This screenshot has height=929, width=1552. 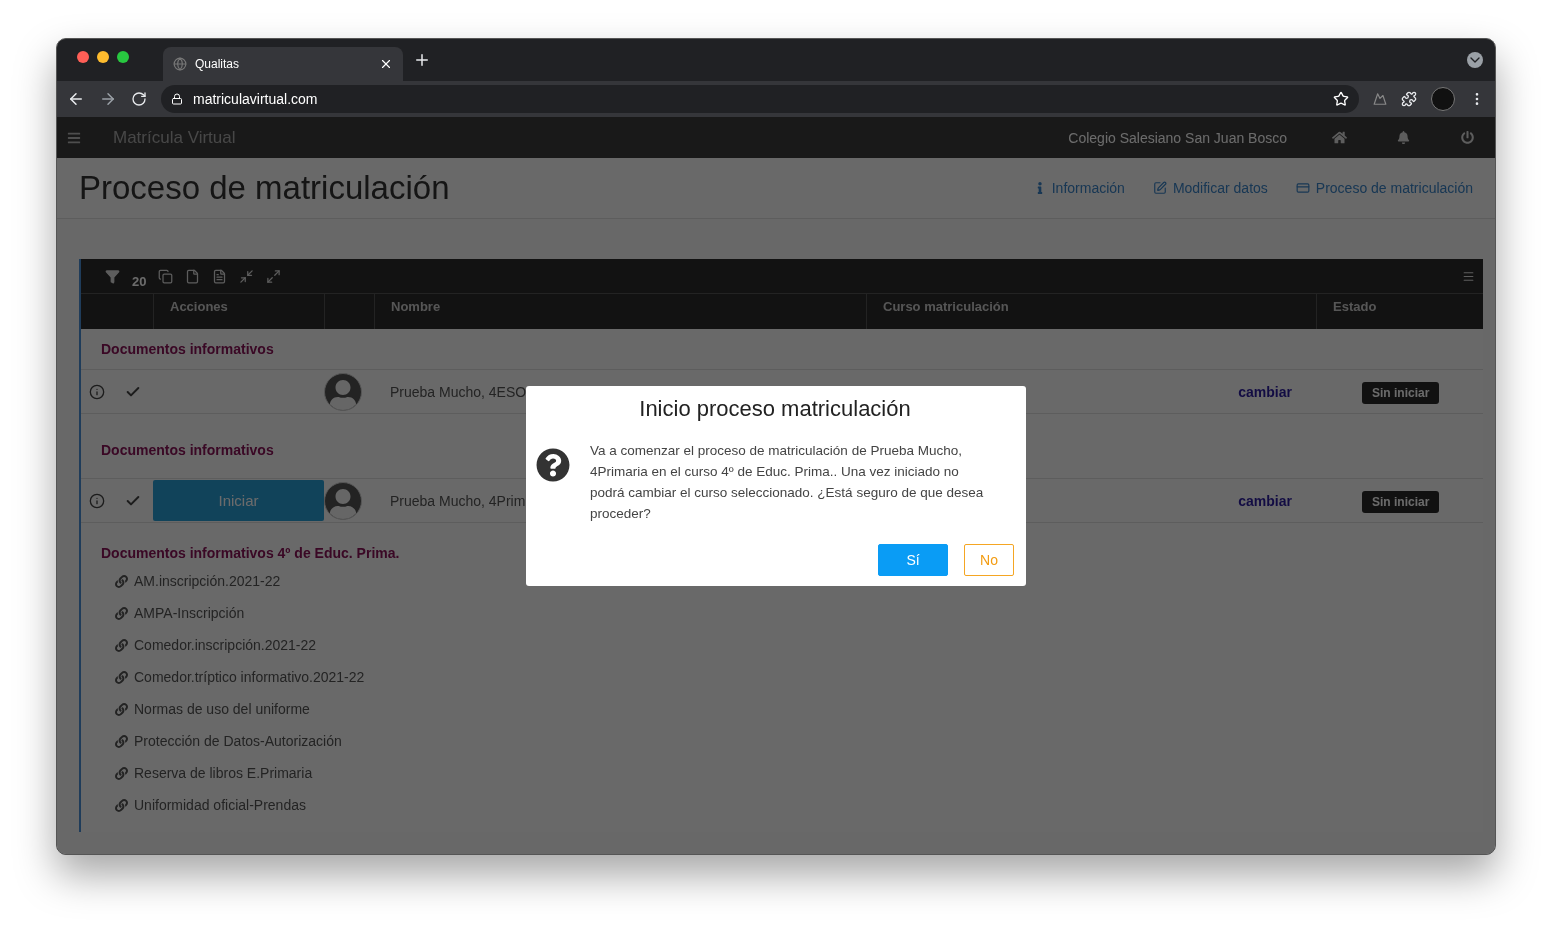 What do you see at coordinates (386, 64) in the screenshot?
I see `close-icon` at bounding box center [386, 64].